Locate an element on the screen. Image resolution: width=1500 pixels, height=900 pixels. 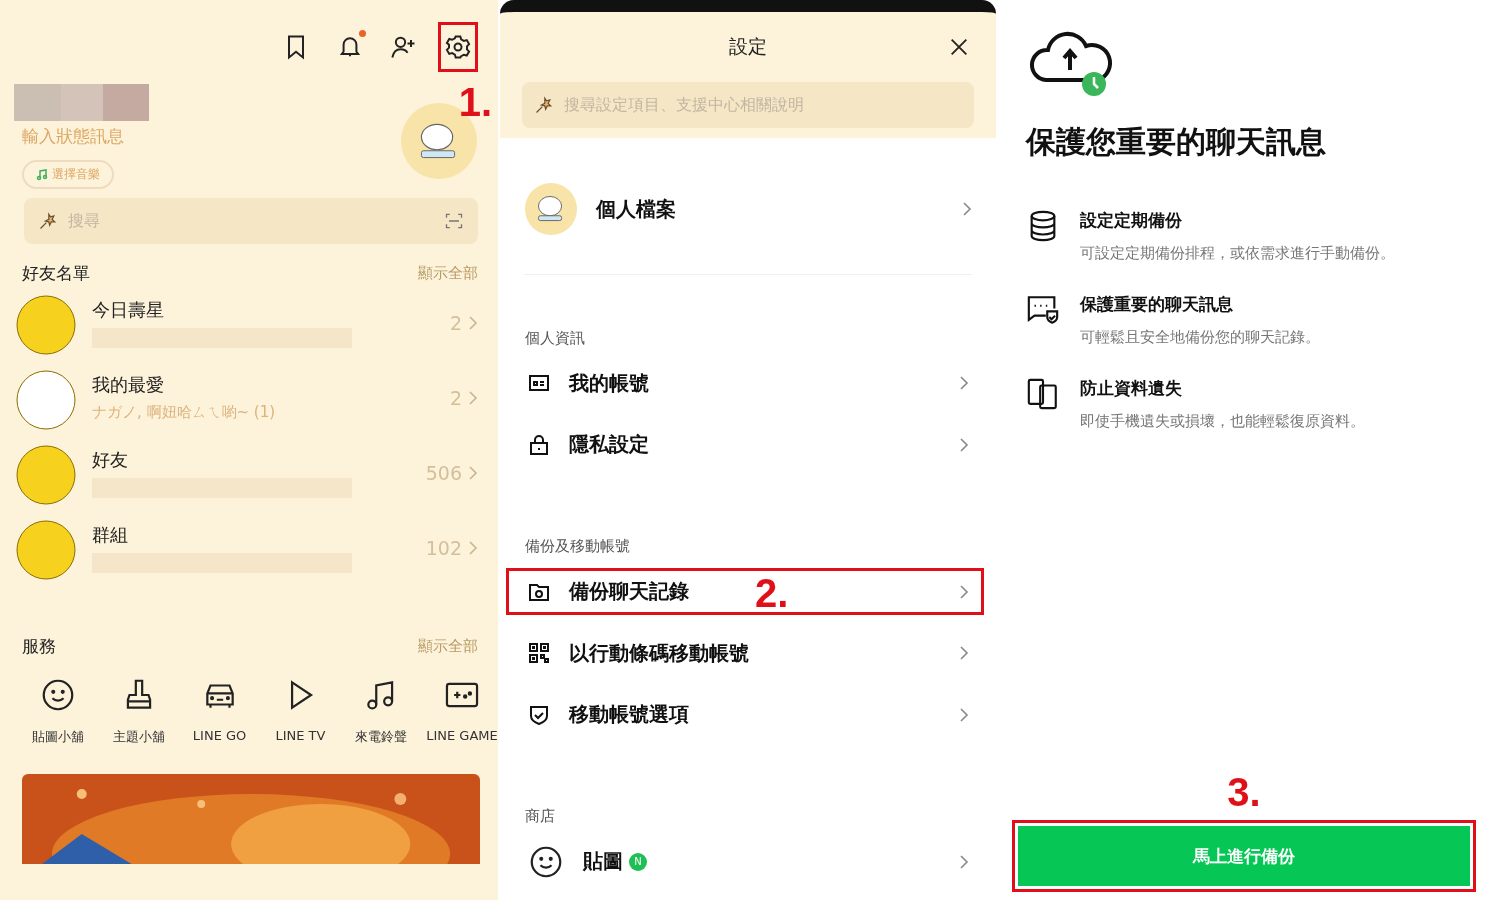
row-label: 以行動條碼移動帳號 is located at coordinates (659, 653).